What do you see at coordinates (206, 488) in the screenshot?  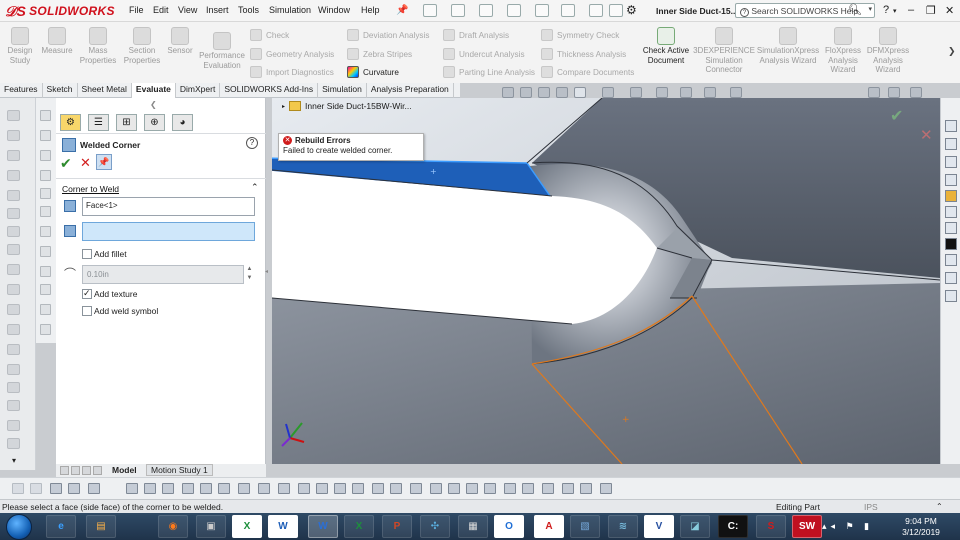 I see `arc-icon` at bounding box center [206, 488].